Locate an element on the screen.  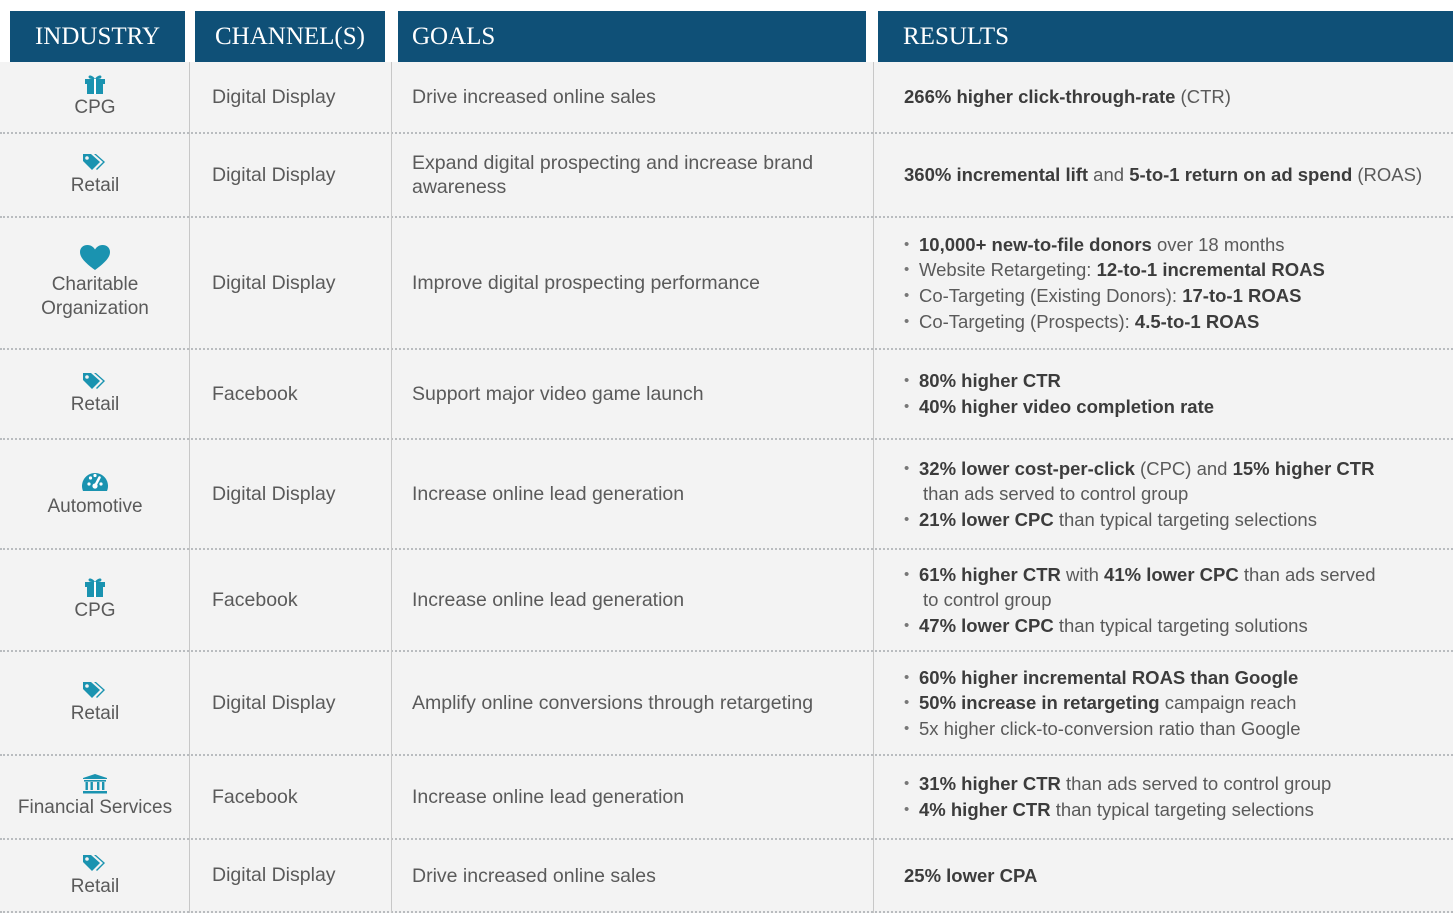
result-highlight: 4.5-to-1 ROAS is located at coordinates (1197, 321).